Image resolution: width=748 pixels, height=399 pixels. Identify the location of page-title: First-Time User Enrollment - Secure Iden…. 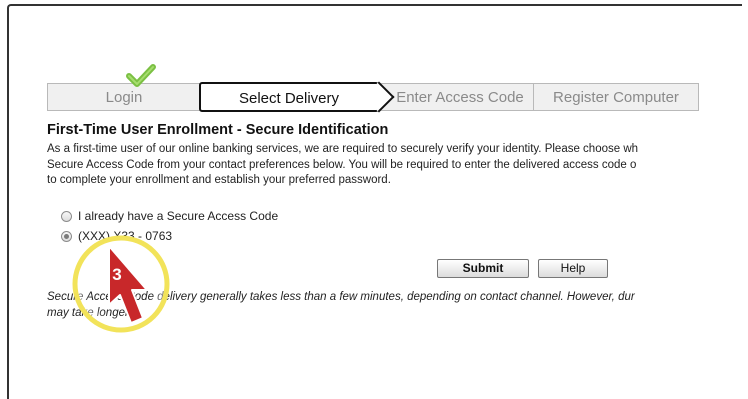
(218, 130).